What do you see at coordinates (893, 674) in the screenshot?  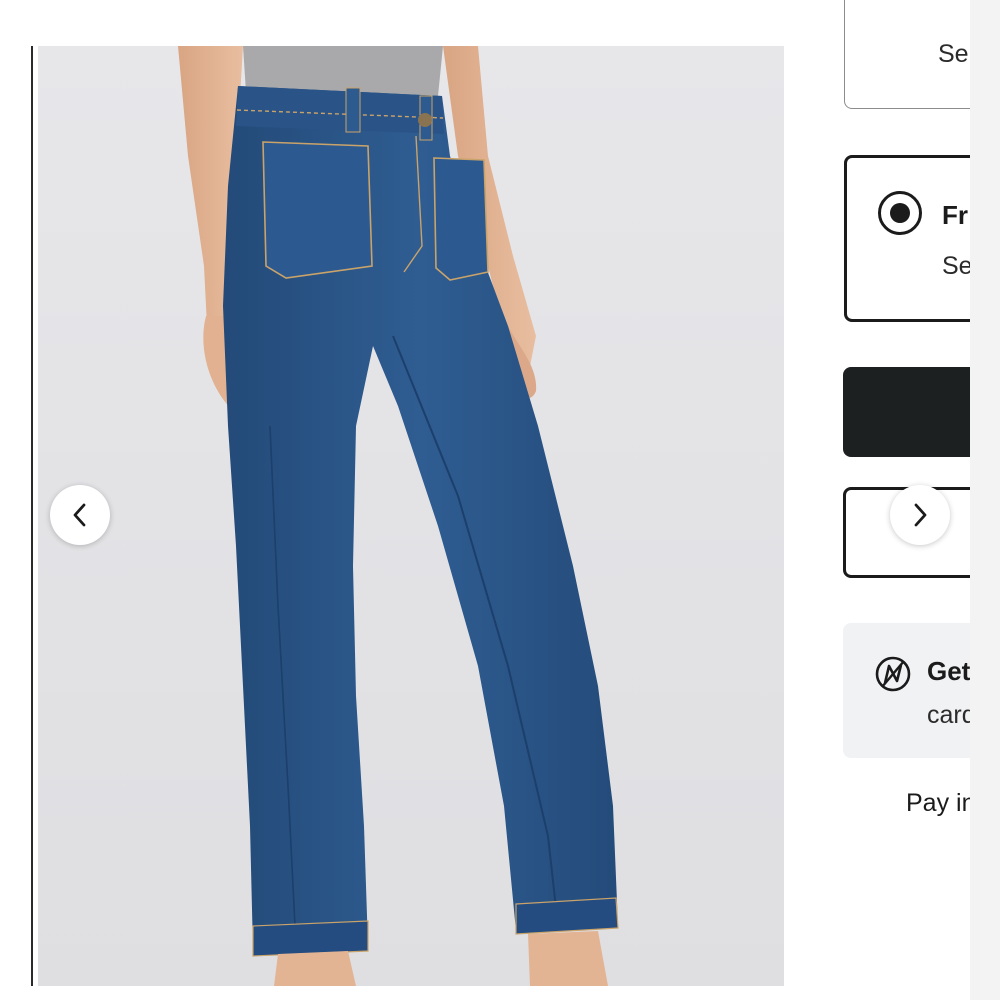 I see `nordstrom-n-logo-icon` at bounding box center [893, 674].